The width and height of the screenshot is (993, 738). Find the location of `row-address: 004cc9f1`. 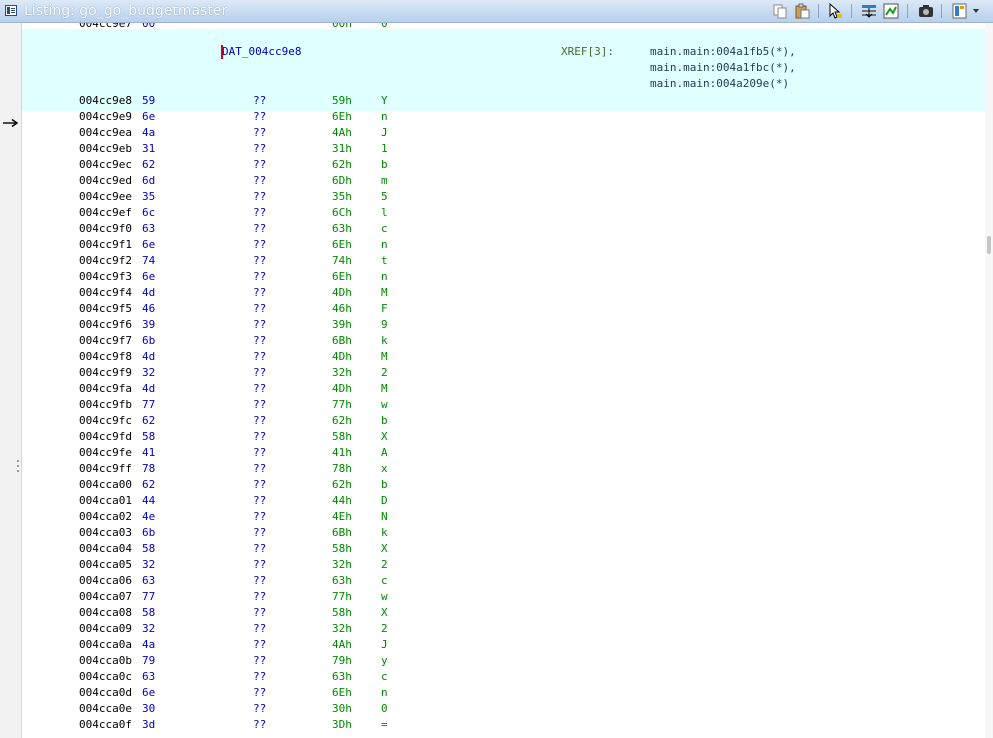

row-address: 004cc9f1 is located at coordinates (105, 244).